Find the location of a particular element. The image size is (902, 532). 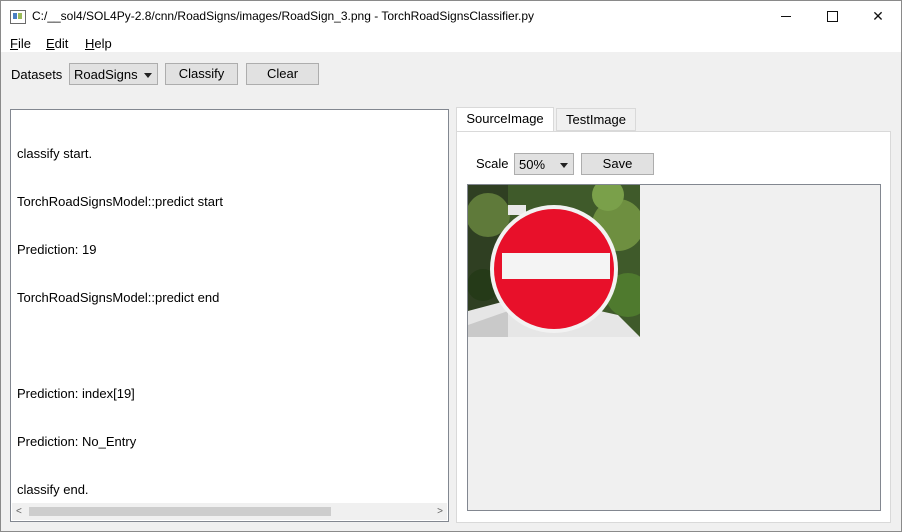

tab-source-image: SourceImage is located at coordinates (505, 119).